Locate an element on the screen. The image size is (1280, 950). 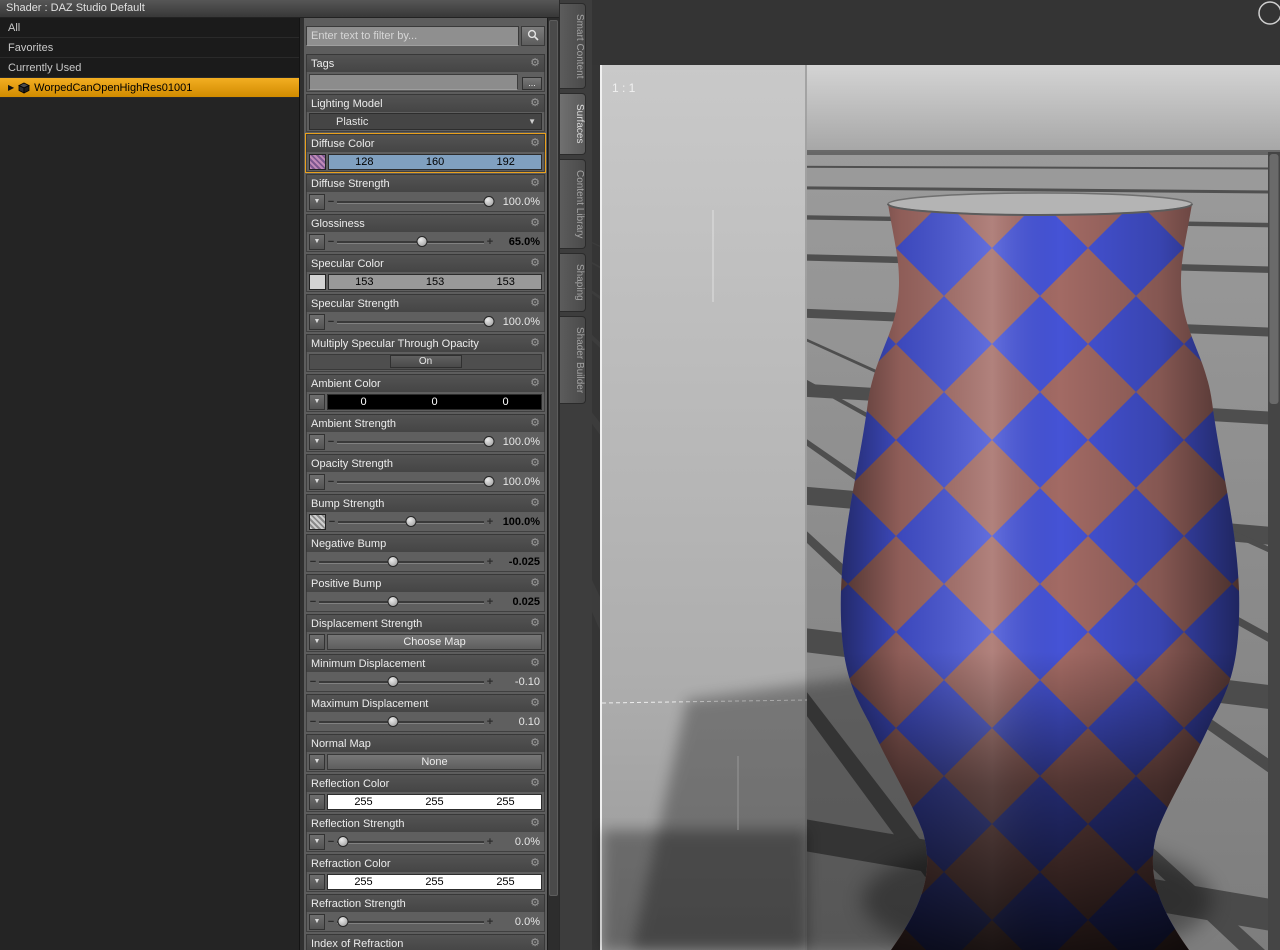
property-header: Negative Bump ⚙ is located at coordinates (425, 543).